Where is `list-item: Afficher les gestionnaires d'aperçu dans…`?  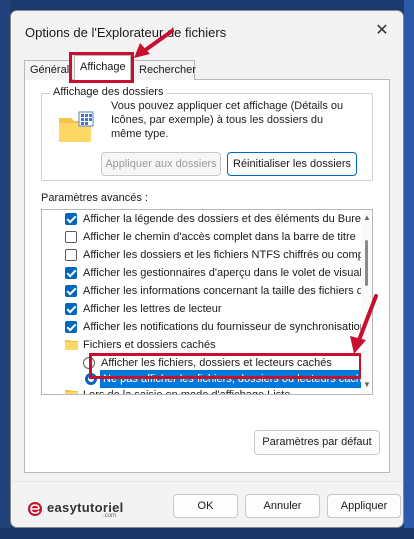
list-item: Afficher les gestionnaires d'aperçu dans… is located at coordinates (202, 273).